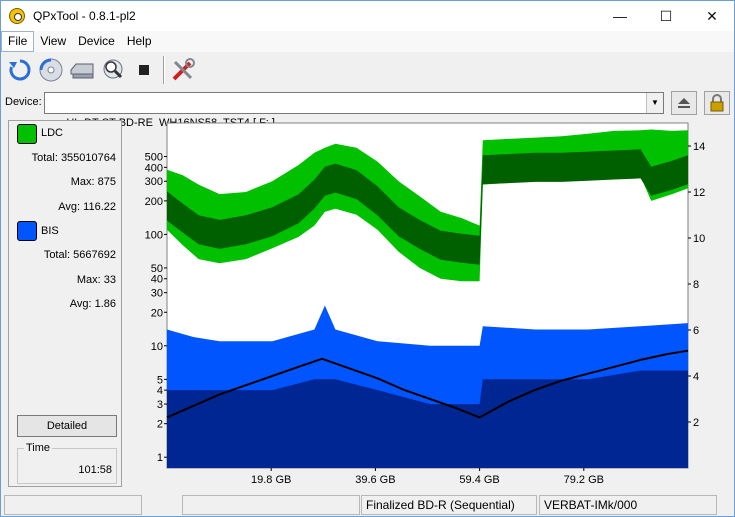 The width and height of the screenshot is (735, 517). What do you see at coordinates (87, 207) in the screenshot?
I see `ldc-avg: Avg: 116.22` at bounding box center [87, 207].